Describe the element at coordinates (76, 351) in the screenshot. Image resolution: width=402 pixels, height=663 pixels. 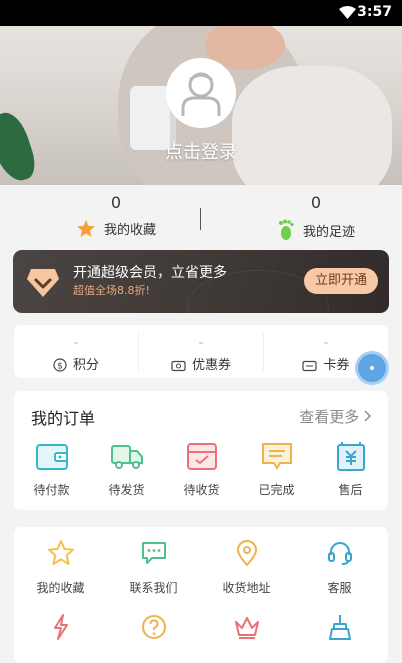
I see `points-item: - $ 积分` at that location.